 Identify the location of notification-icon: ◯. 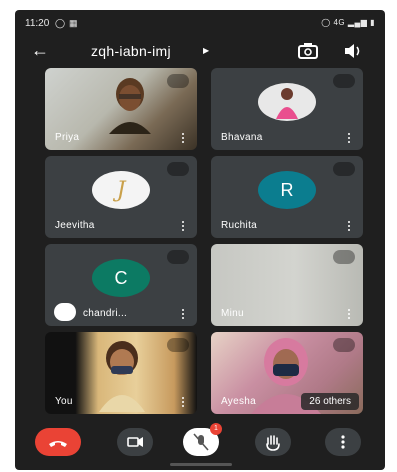
(60, 23).